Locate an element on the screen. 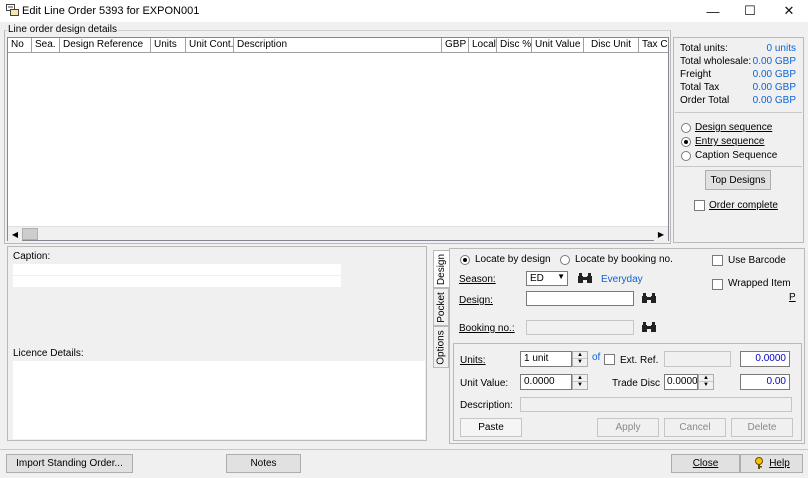 The width and height of the screenshot is (808, 478). window-app-icon is located at coordinates (12, 10).